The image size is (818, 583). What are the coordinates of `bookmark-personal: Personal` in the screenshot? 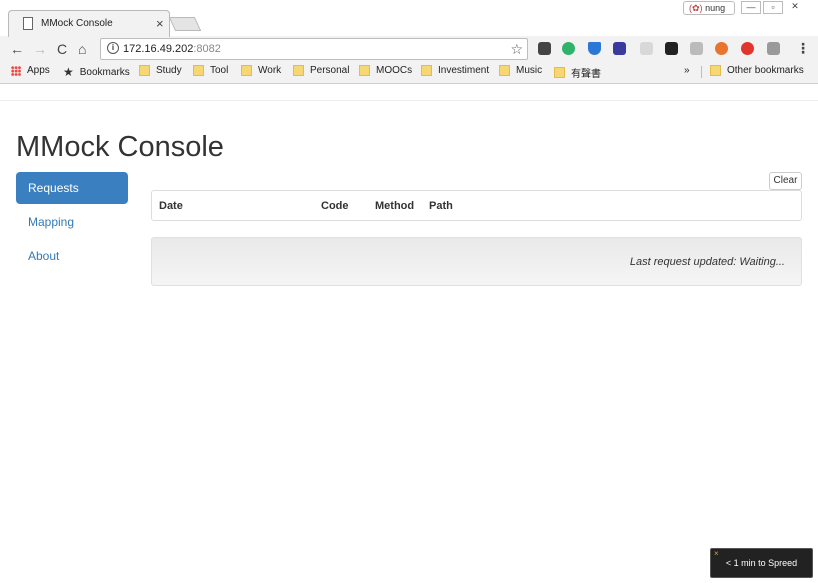 It's located at (321, 70).